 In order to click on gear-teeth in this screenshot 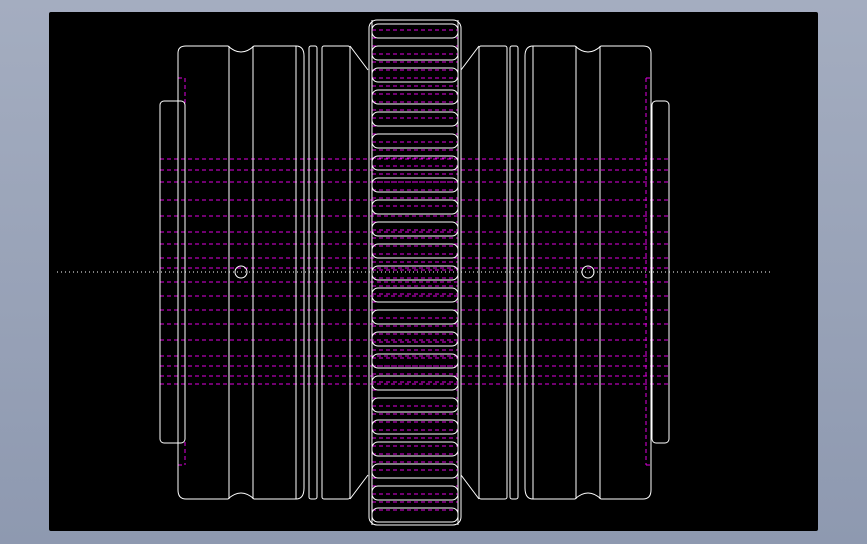, I will do `click(415, 273)`.